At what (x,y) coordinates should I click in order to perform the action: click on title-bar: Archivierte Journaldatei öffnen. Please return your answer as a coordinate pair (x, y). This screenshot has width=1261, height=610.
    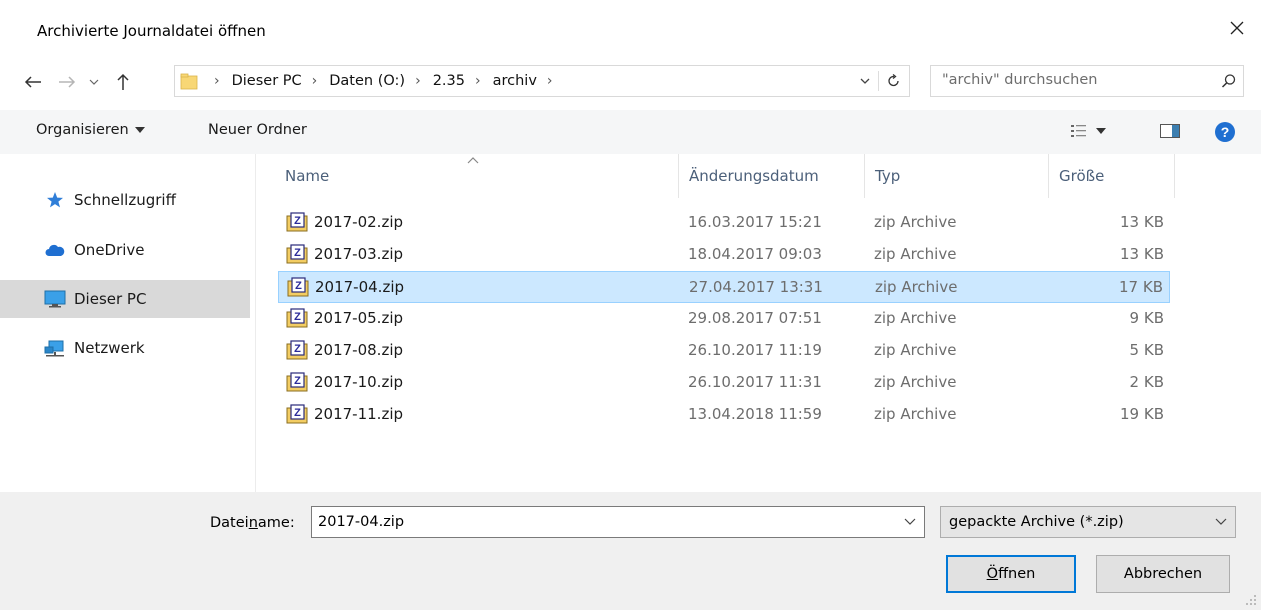
    Looking at the image, I should click on (630, 31).